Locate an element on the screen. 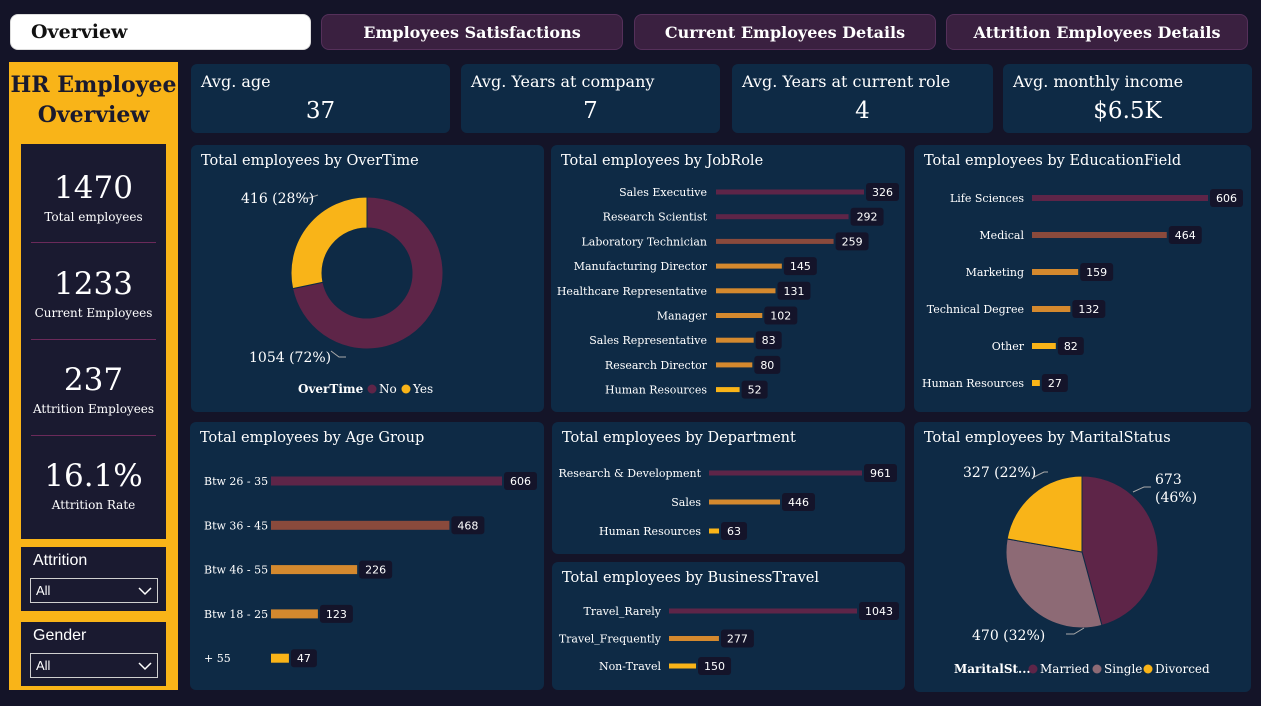 The height and width of the screenshot is (706, 1261). kpi-value: 237 is located at coordinates (93, 380).